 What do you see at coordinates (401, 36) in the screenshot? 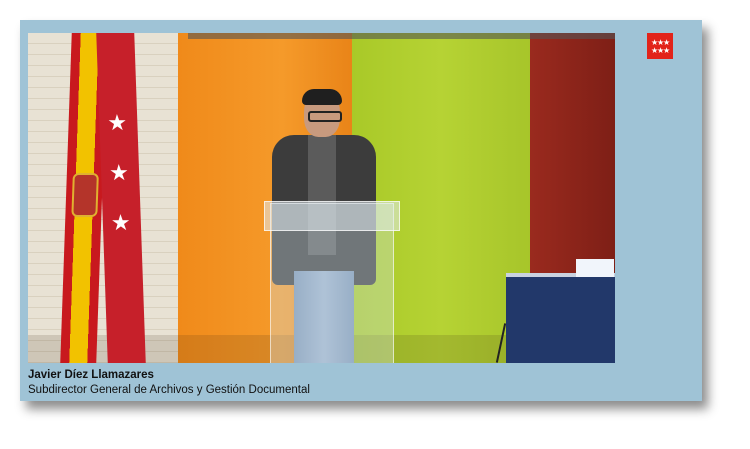
I see `ceiling-beam` at bounding box center [401, 36].